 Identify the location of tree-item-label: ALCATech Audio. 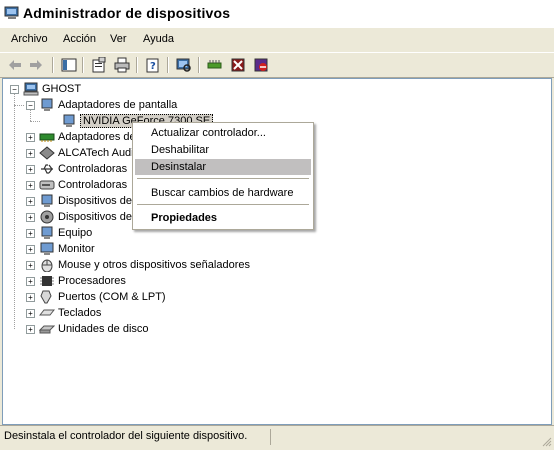
(99, 153).